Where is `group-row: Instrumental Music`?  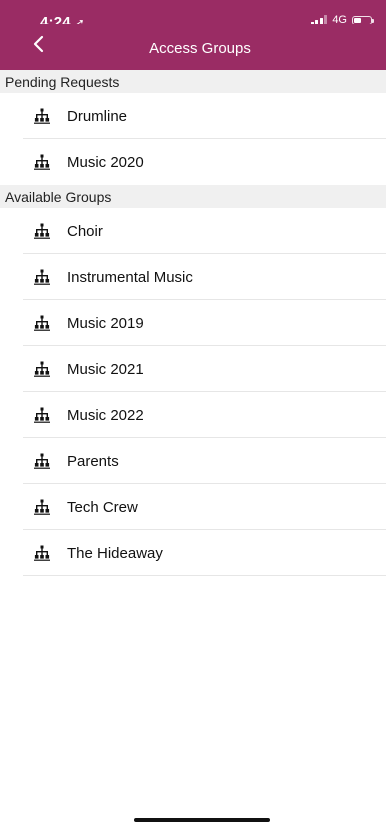
group-row: Instrumental Music is located at coordinates (193, 277).